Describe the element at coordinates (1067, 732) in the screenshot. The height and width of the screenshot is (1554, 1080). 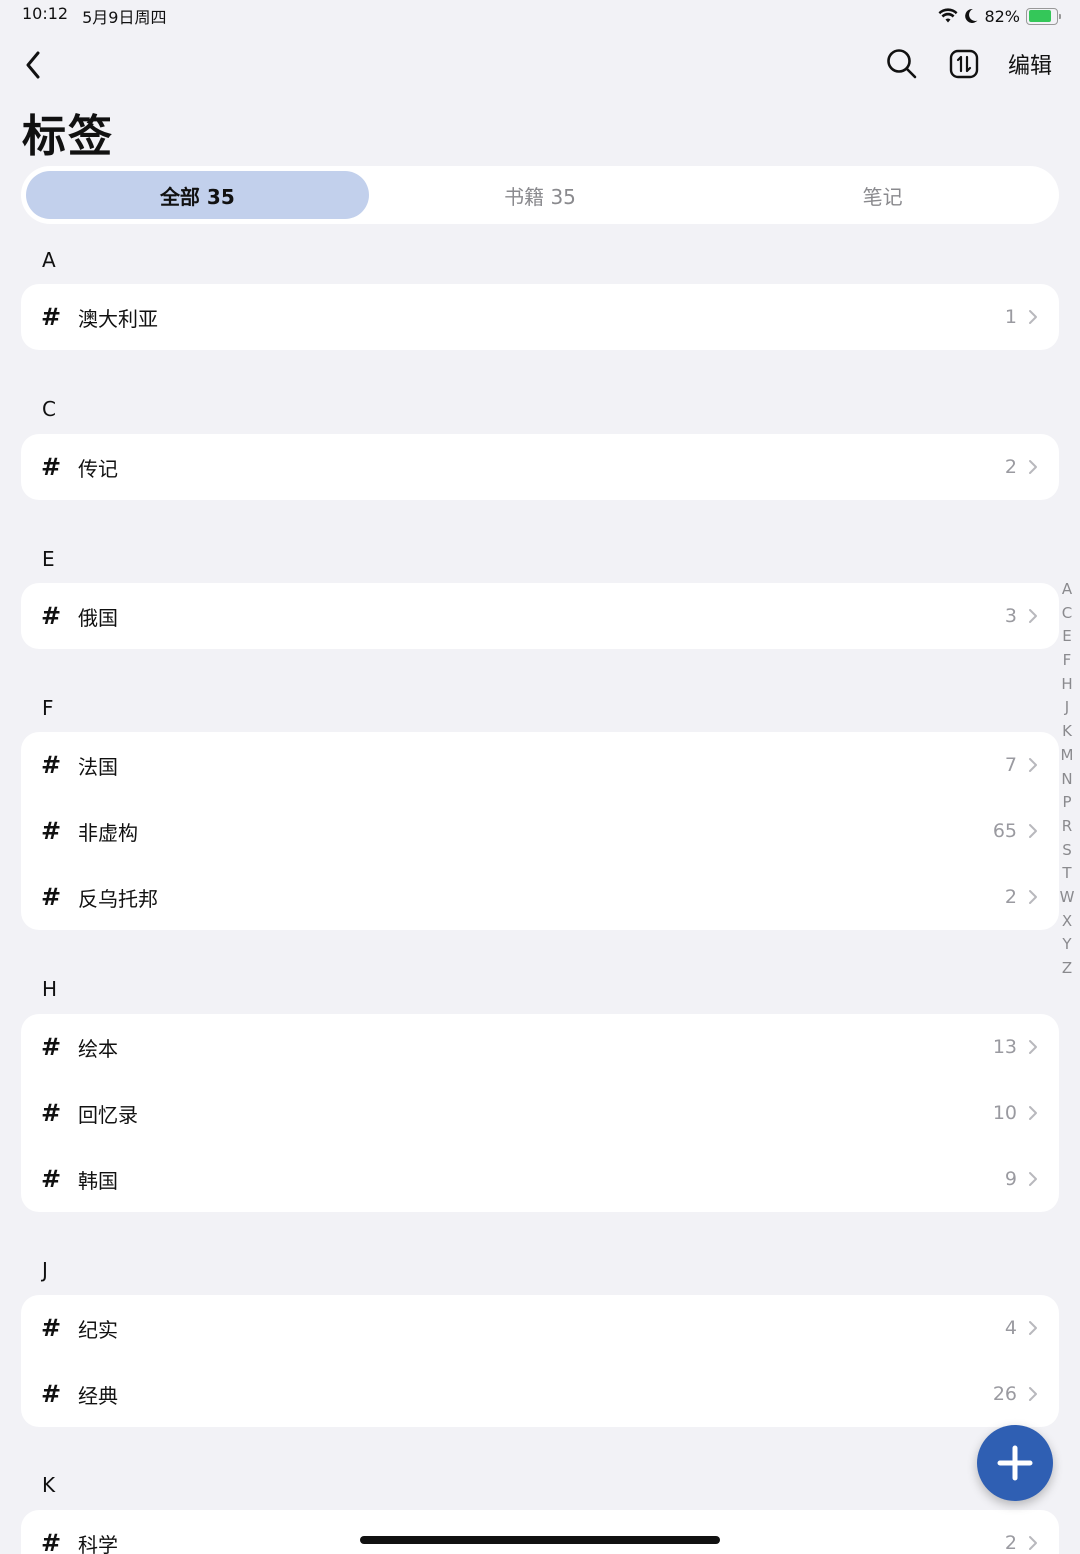
I see `index-letter: K` at that location.